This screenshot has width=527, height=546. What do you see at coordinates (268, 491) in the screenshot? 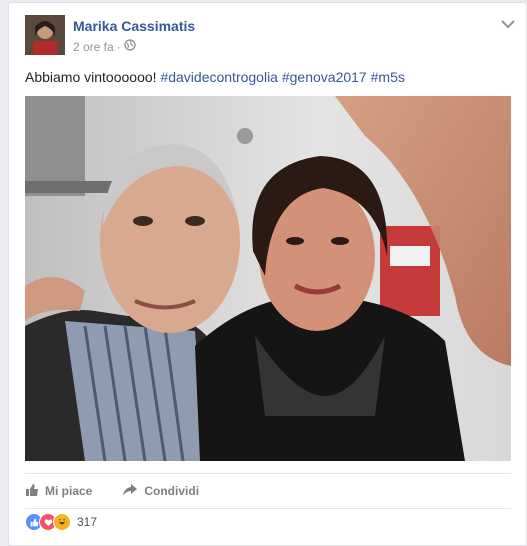
I see `action-bar: Mi piace Condividi` at bounding box center [268, 491].